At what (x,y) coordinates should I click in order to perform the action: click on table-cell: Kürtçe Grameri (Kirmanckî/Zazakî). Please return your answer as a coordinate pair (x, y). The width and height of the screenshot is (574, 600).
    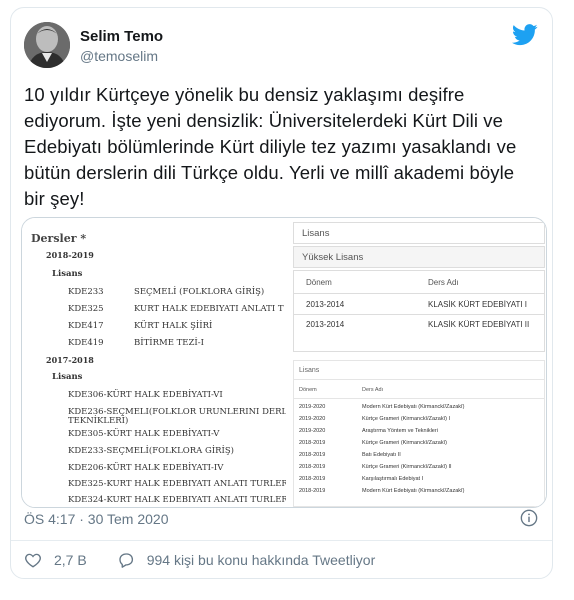
    Looking at the image, I should click on (404, 443).